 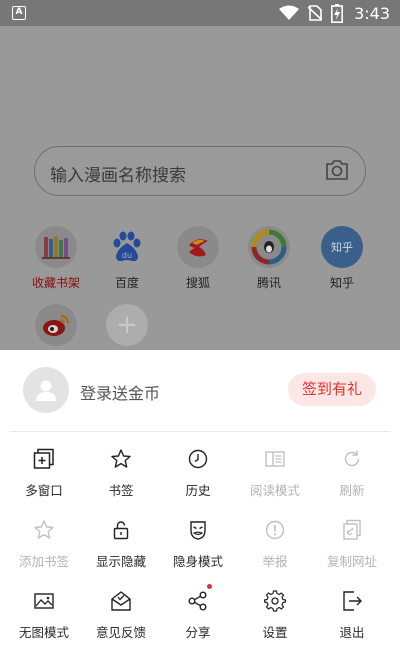 What do you see at coordinates (198, 490) in the screenshot?
I see `menu-label: 历史` at bounding box center [198, 490].